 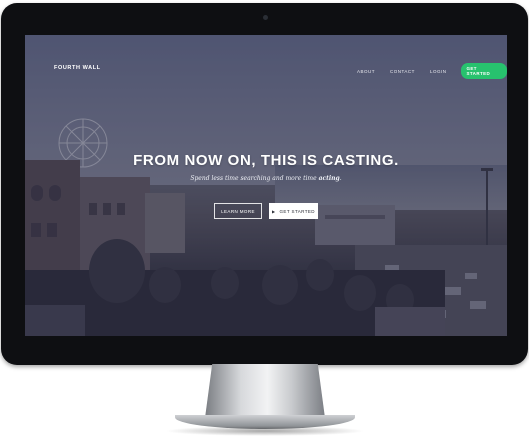 I want to click on nav-link-about: ABOUT, so click(x=366, y=71).